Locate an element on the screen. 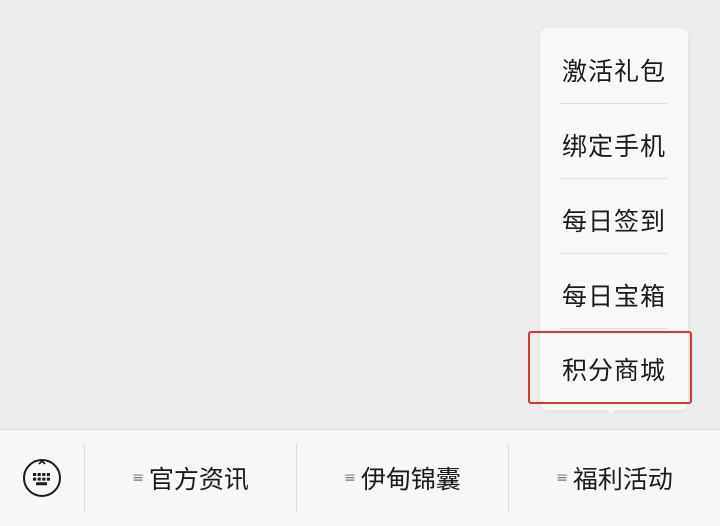  keyboard-toggle-button is located at coordinates (42, 478).